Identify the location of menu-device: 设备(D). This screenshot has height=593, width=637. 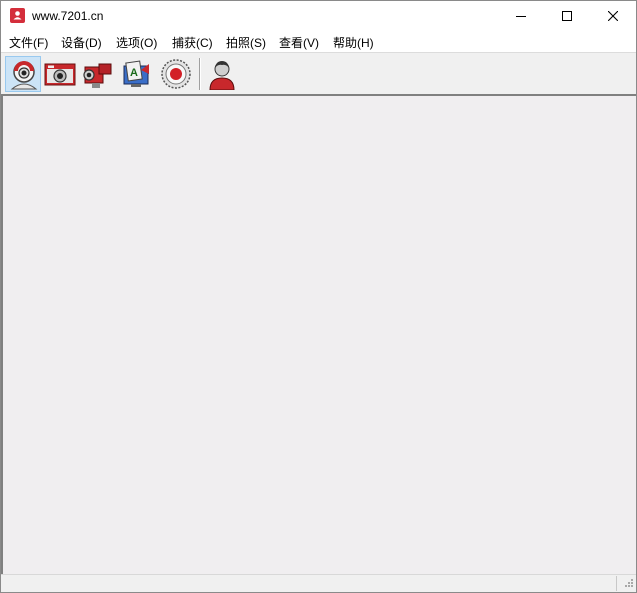
(81, 42).